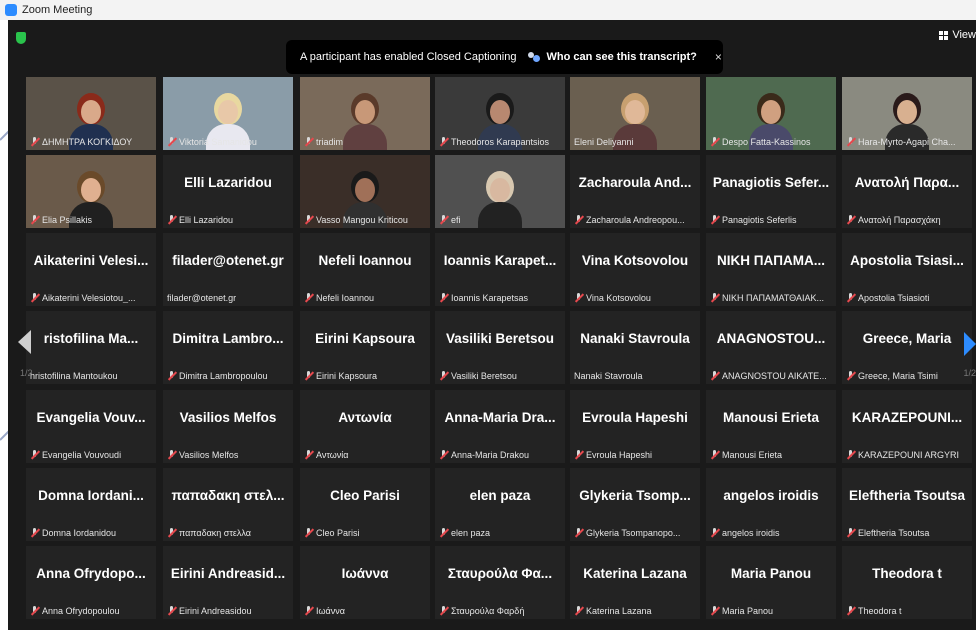  Describe the element at coordinates (500, 347) in the screenshot. I see `participant-tile: Vasiliki Beretsou Vasiliki Beretsou` at that location.